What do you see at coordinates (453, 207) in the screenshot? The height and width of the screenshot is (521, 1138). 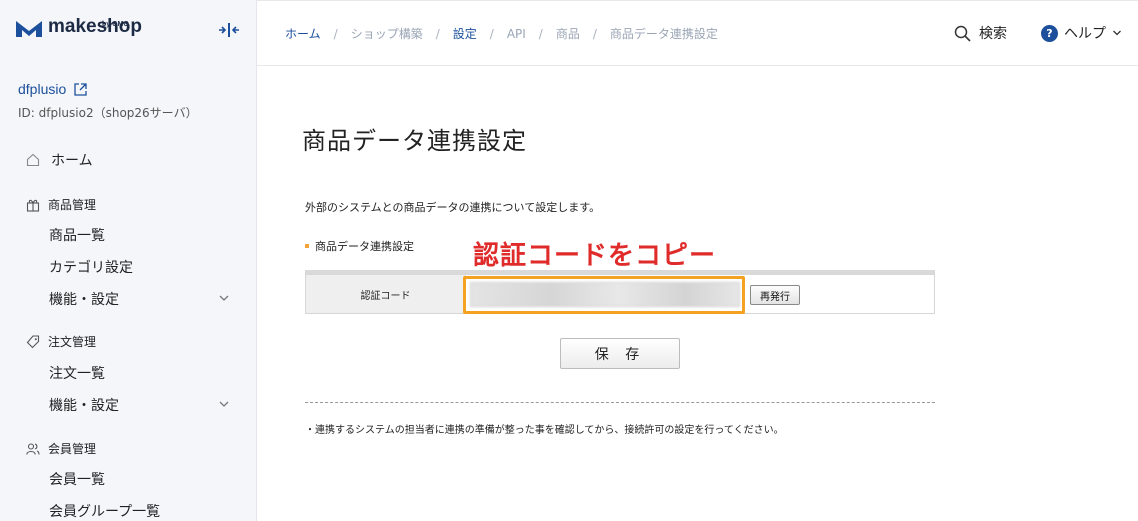 I see `page-description: 外部のシステムとの商品データの連携について設定します。` at bounding box center [453, 207].